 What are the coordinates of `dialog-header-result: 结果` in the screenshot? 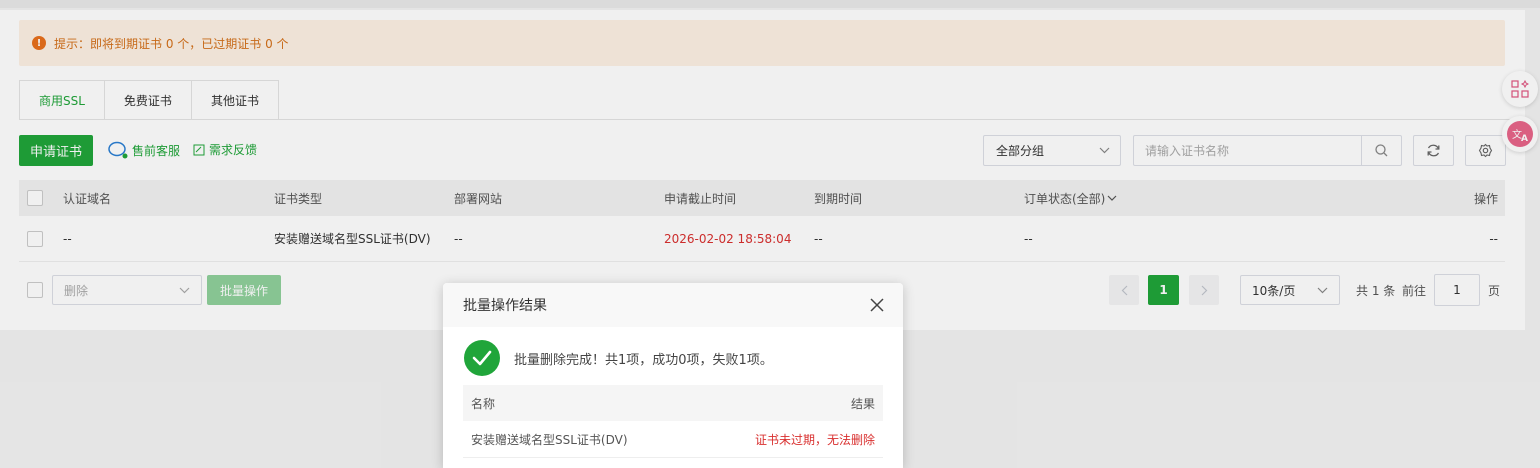 It's located at (862, 403).